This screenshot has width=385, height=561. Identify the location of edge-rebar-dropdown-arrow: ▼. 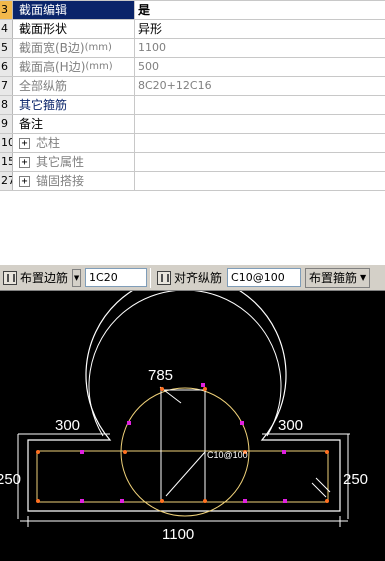
(77, 277).